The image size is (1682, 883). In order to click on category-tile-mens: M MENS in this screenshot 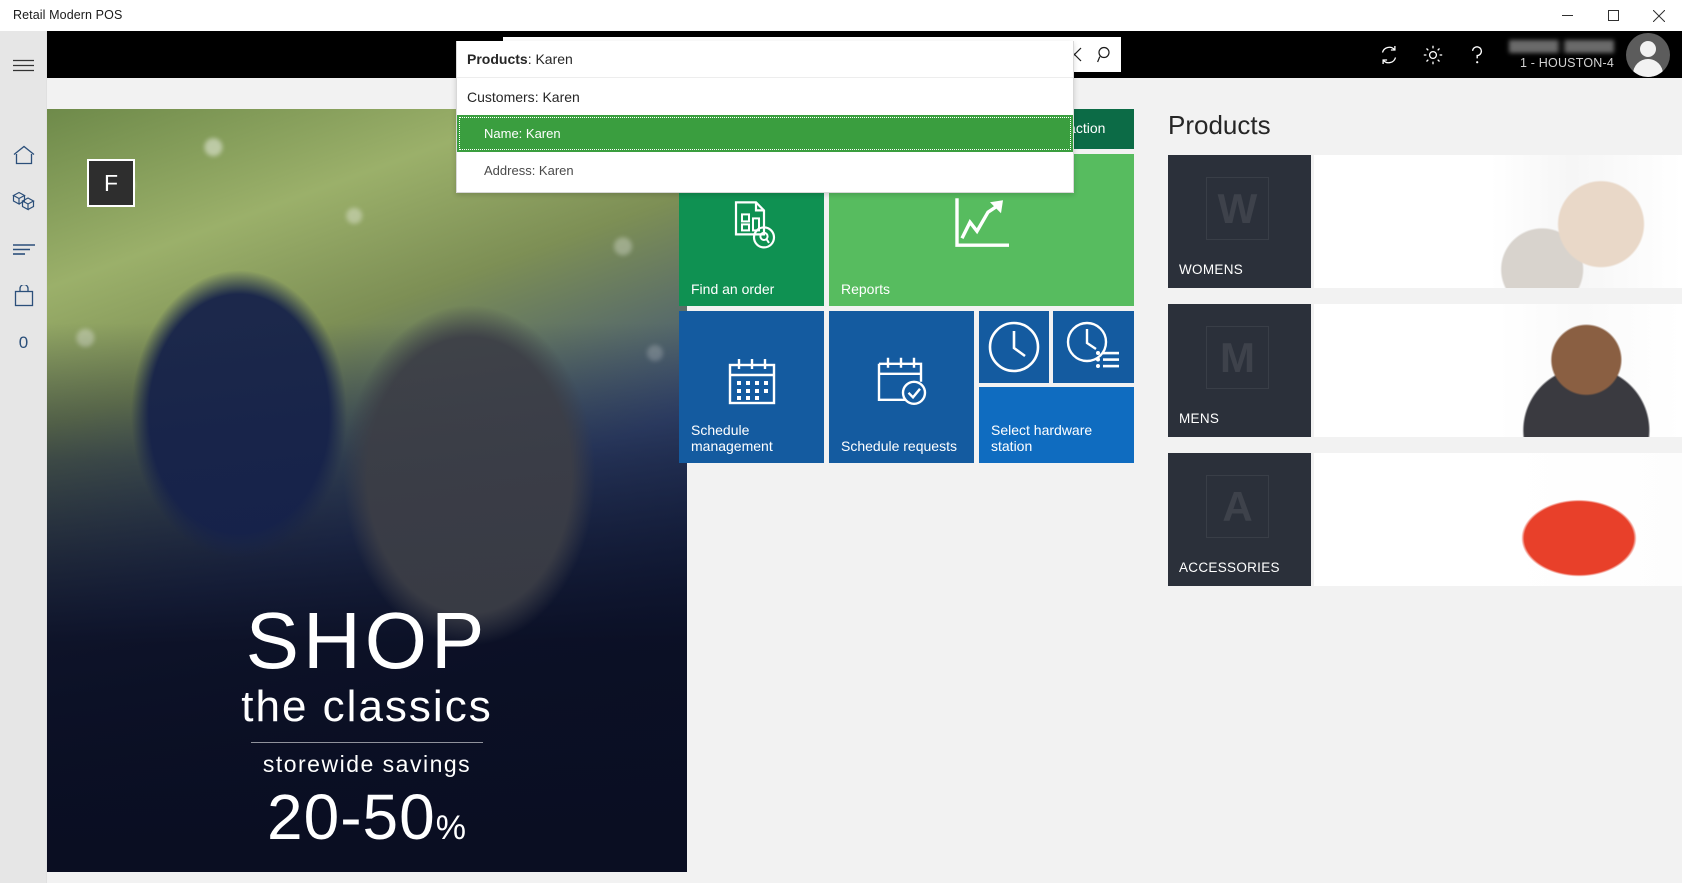, I will do `click(1239, 370)`.